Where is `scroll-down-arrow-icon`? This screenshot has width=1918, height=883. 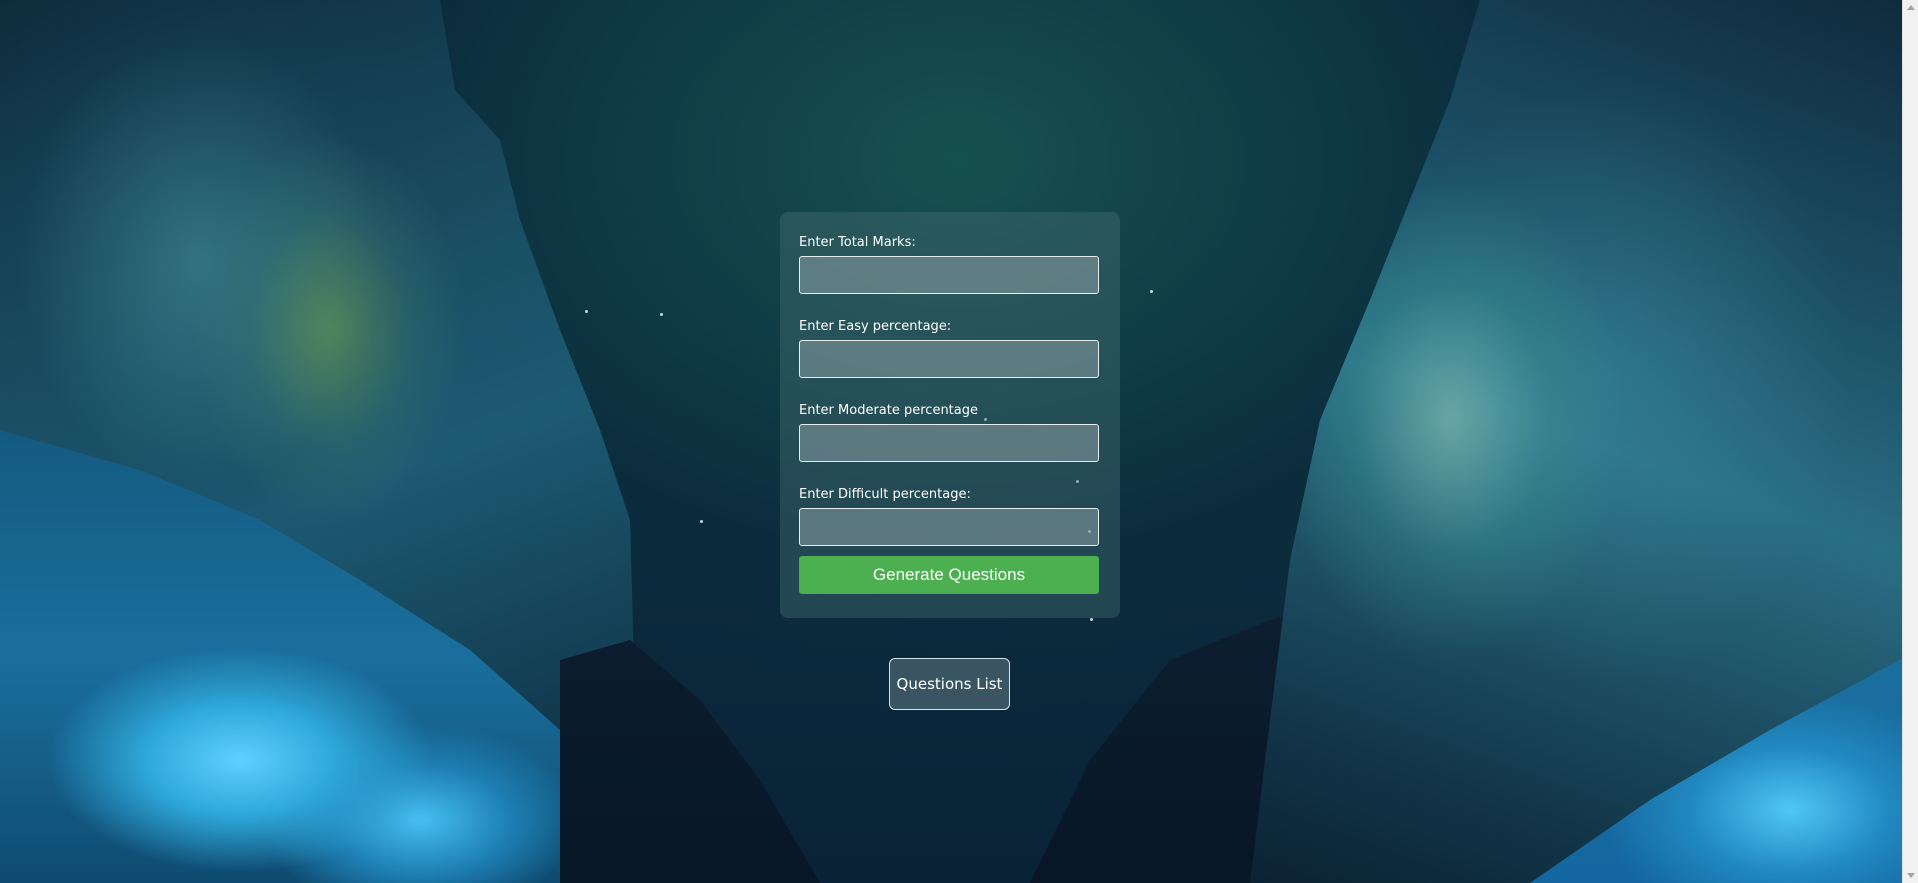 scroll-down-arrow-icon is located at coordinates (1911, 875).